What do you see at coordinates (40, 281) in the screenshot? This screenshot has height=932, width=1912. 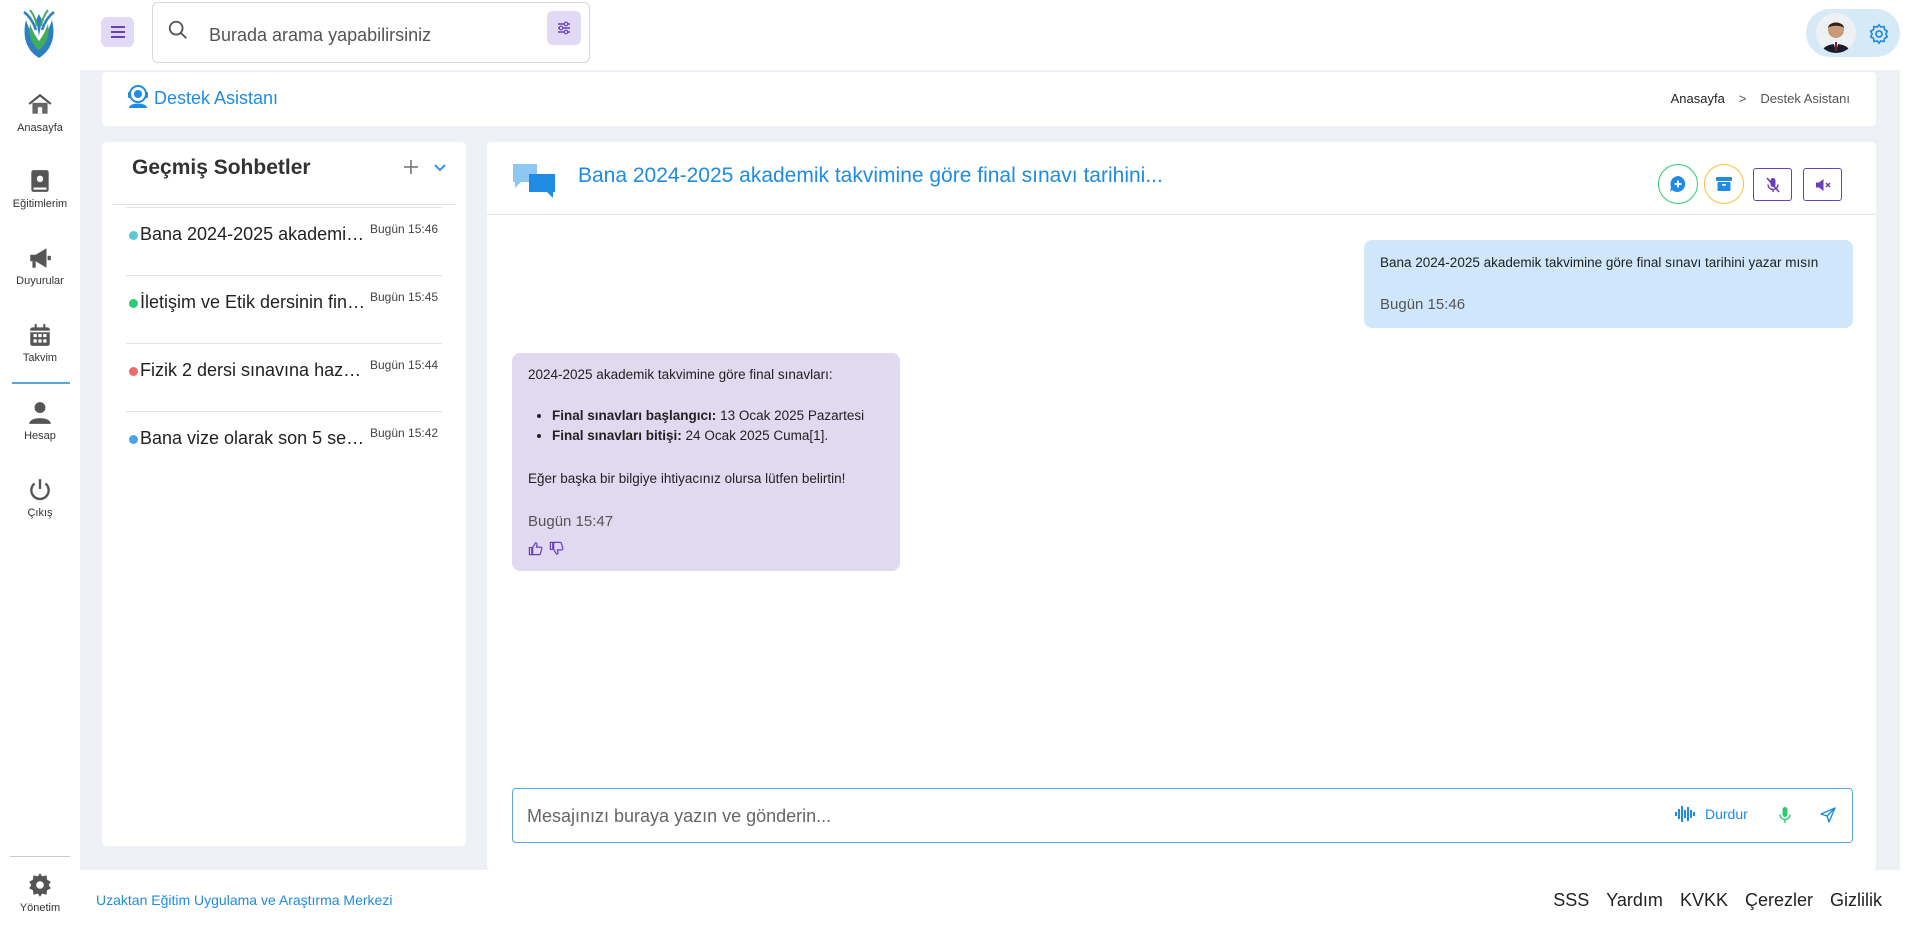 I see `sidebar-item-label: Duyurular` at bounding box center [40, 281].